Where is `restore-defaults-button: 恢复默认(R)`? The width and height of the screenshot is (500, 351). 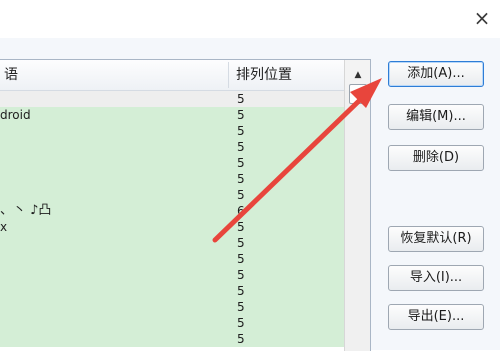 restore-defaults-button: 恢复默认(R) is located at coordinates (436, 239).